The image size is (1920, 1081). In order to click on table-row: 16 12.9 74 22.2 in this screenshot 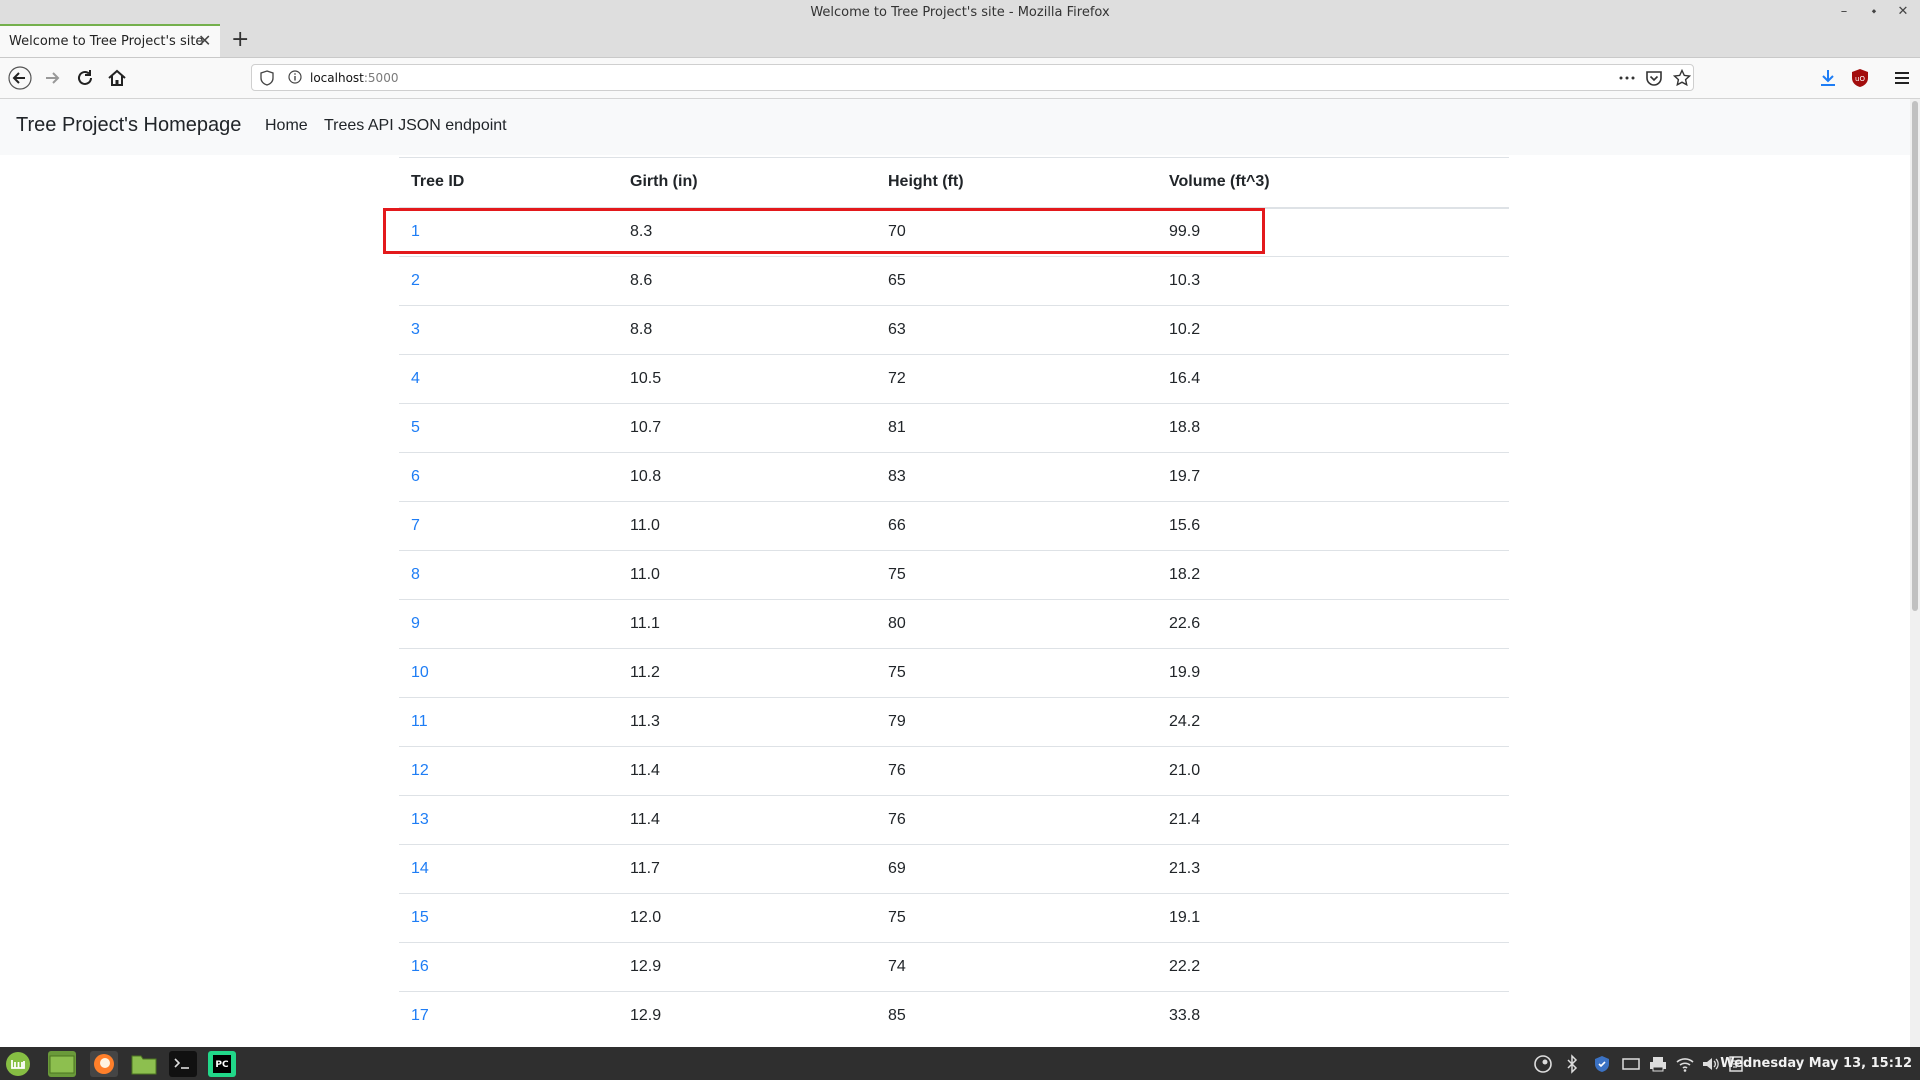, I will do `click(954, 967)`.